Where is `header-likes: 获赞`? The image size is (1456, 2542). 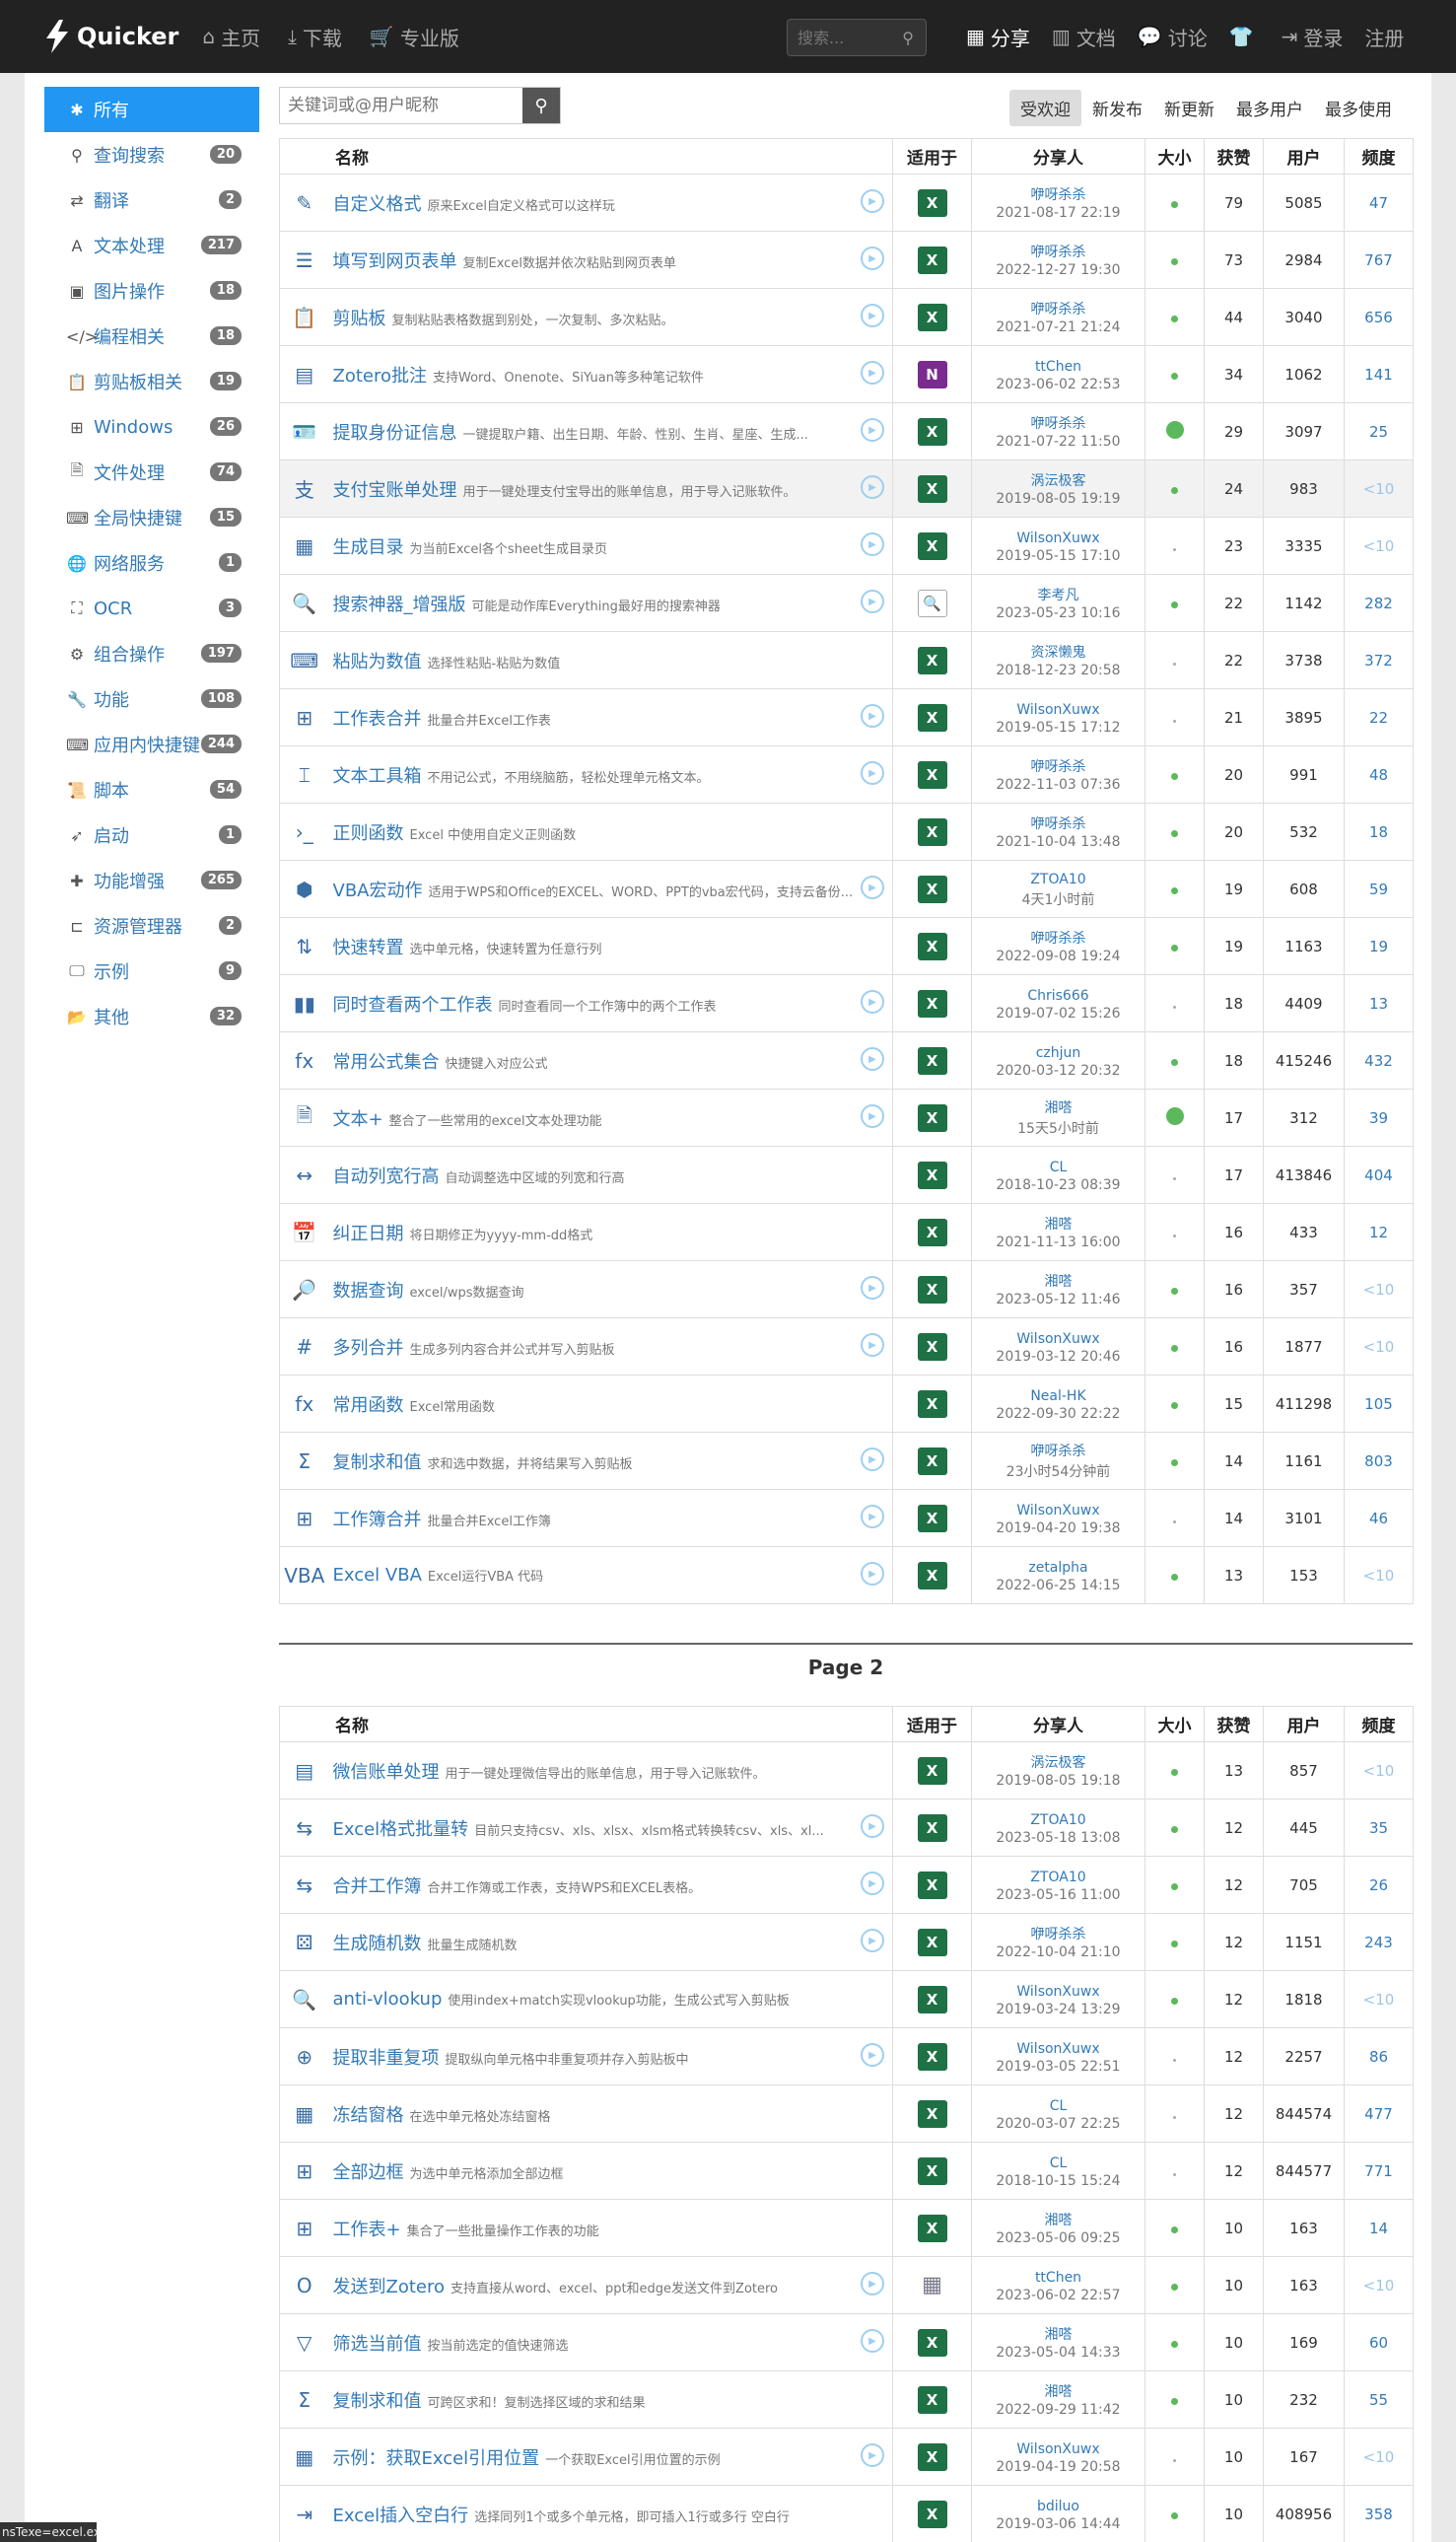
header-likes: 获赞 is located at coordinates (1234, 156).